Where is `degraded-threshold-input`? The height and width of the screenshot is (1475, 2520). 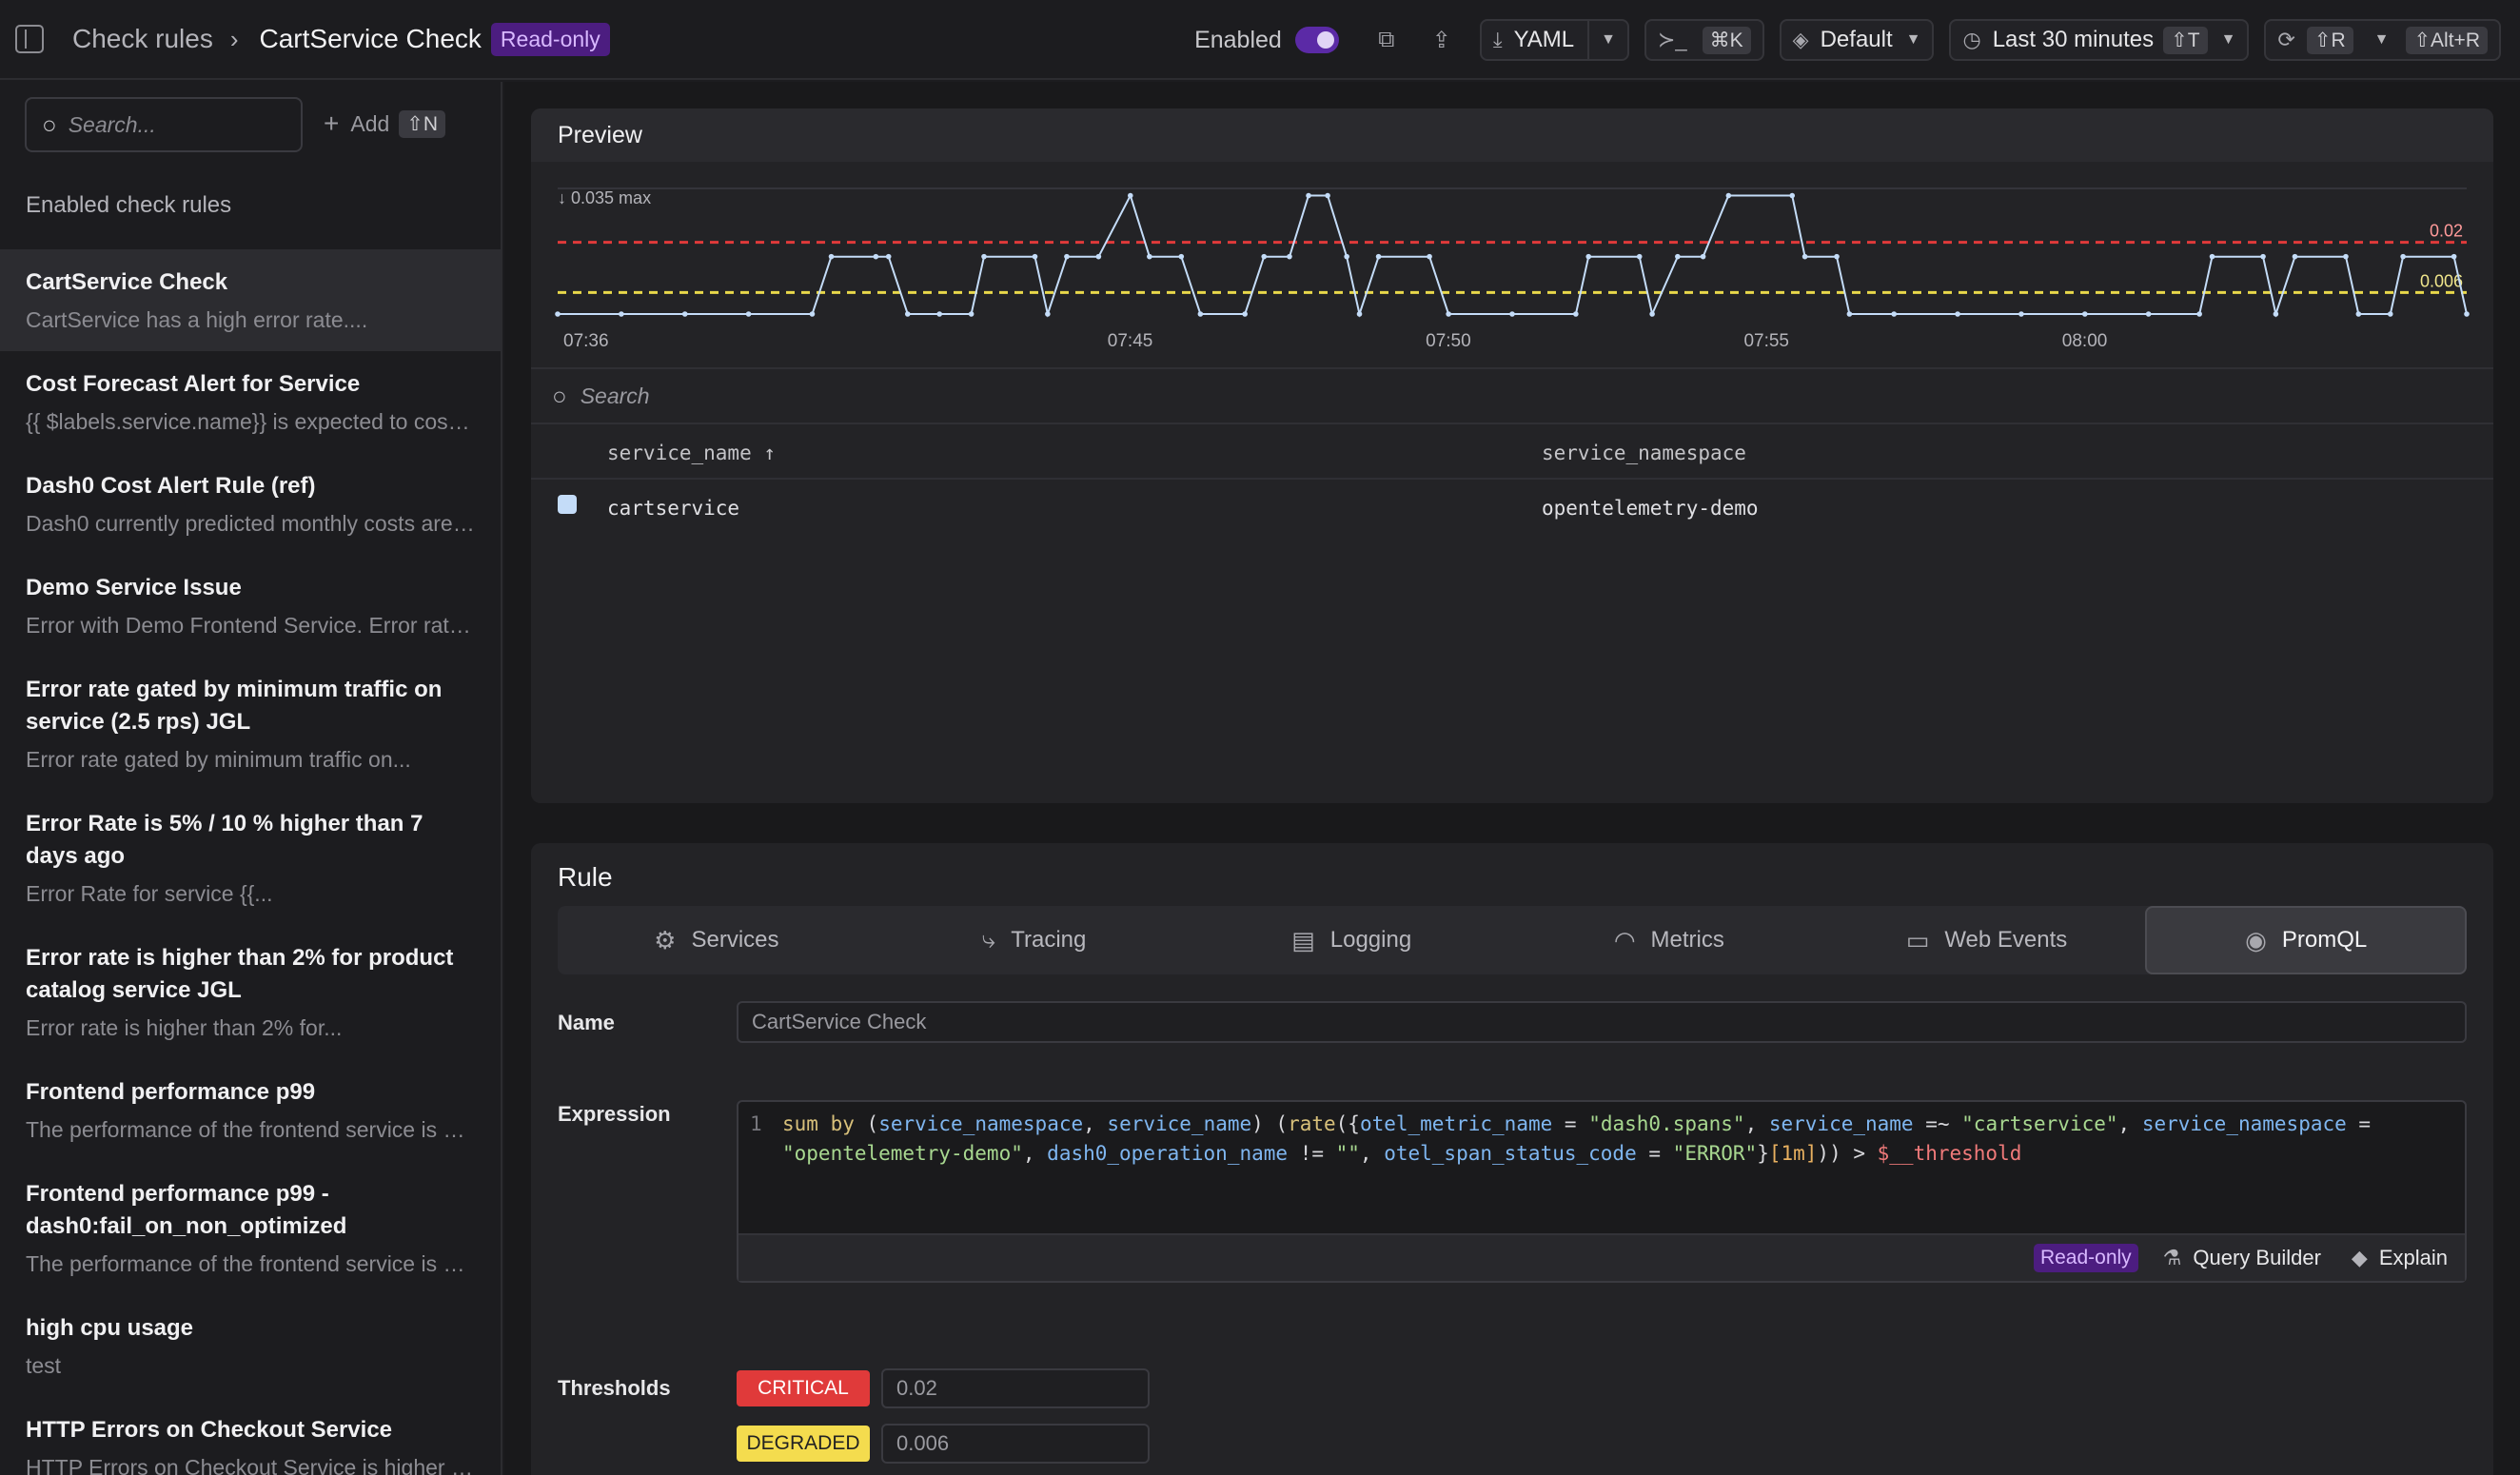 degraded-threshold-input is located at coordinates (1015, 1444).